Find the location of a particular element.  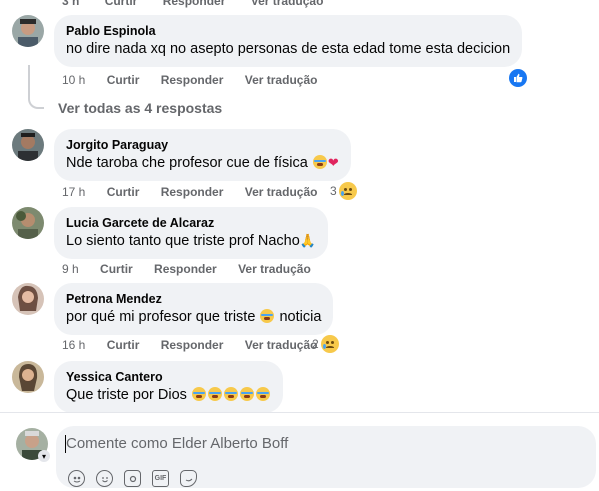

emoji-icon is located at coordinates (104, 478).